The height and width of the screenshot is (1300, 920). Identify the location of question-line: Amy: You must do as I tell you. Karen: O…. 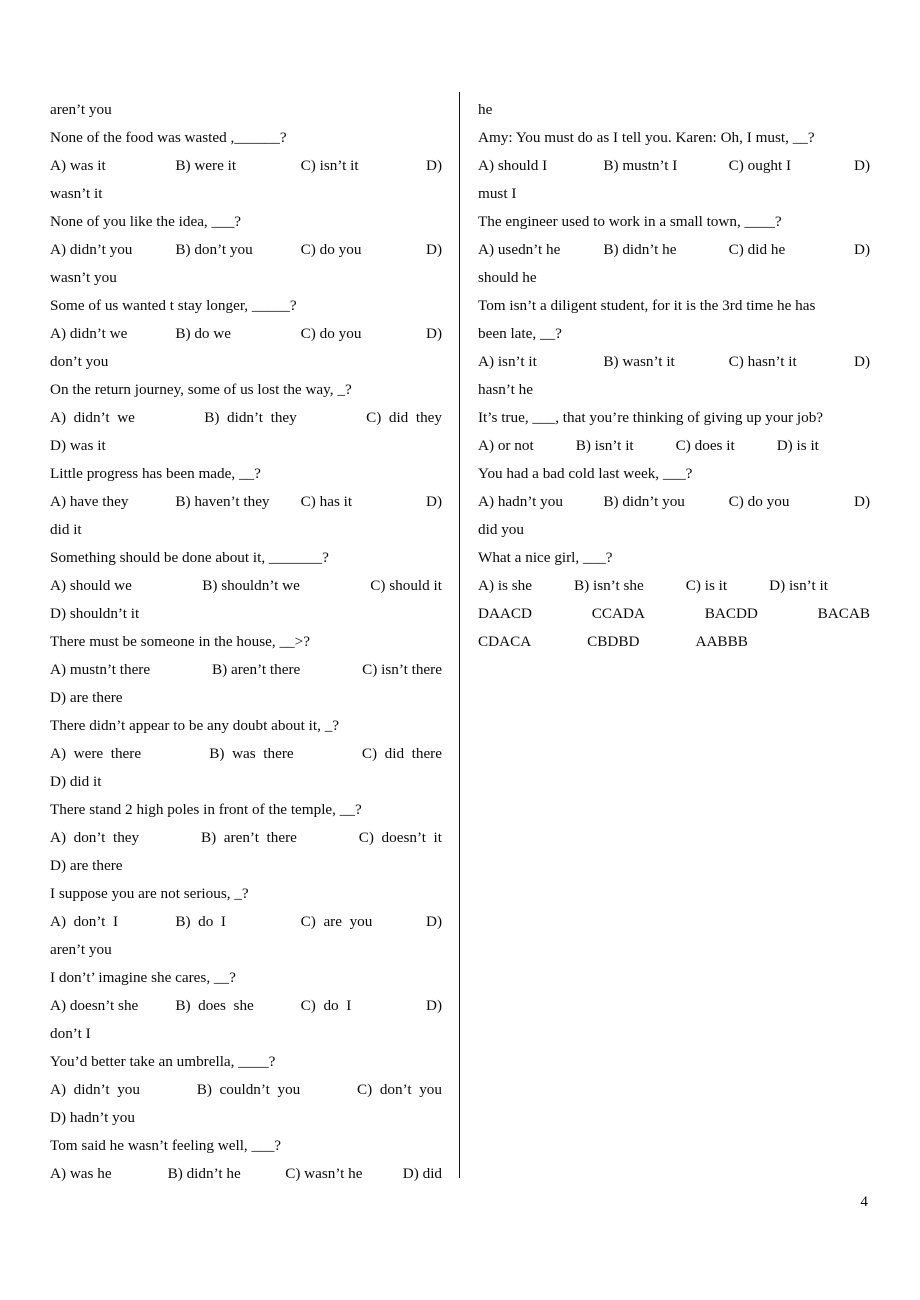
(646, 137).